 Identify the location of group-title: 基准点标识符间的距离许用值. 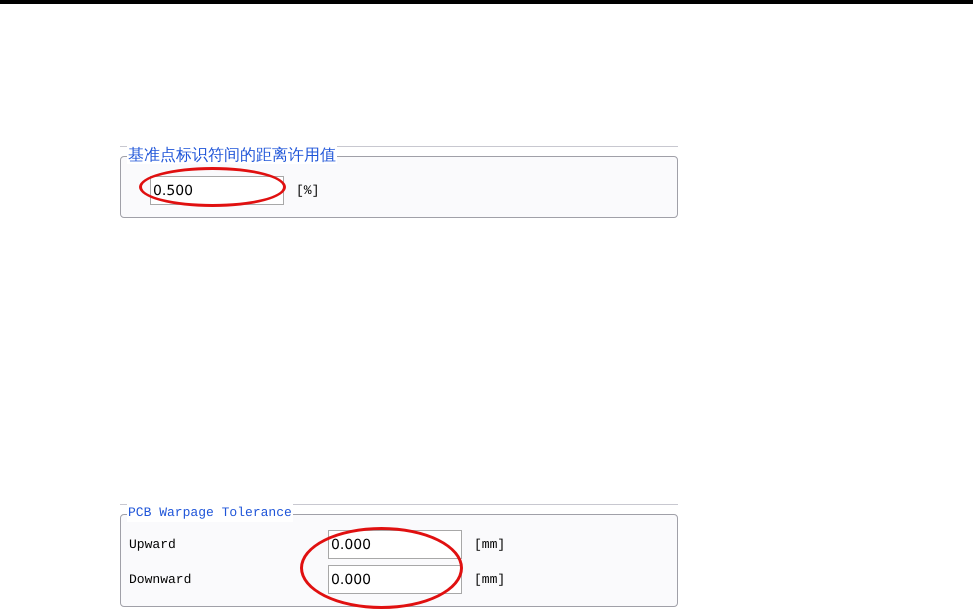
(232, 155).